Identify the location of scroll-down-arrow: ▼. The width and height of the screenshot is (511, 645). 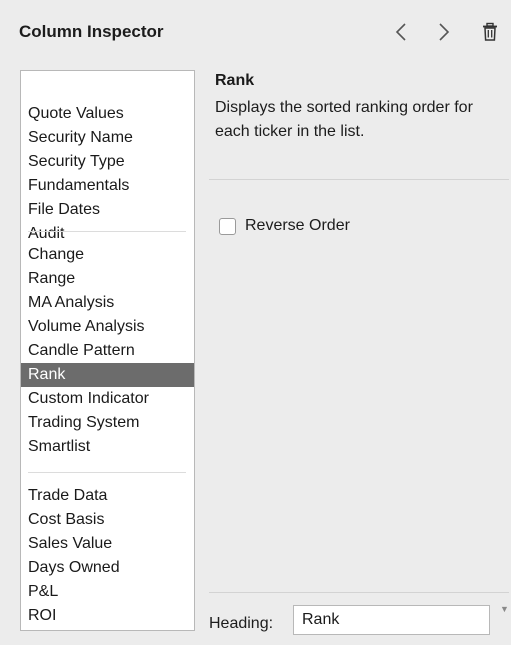
(504, 609).